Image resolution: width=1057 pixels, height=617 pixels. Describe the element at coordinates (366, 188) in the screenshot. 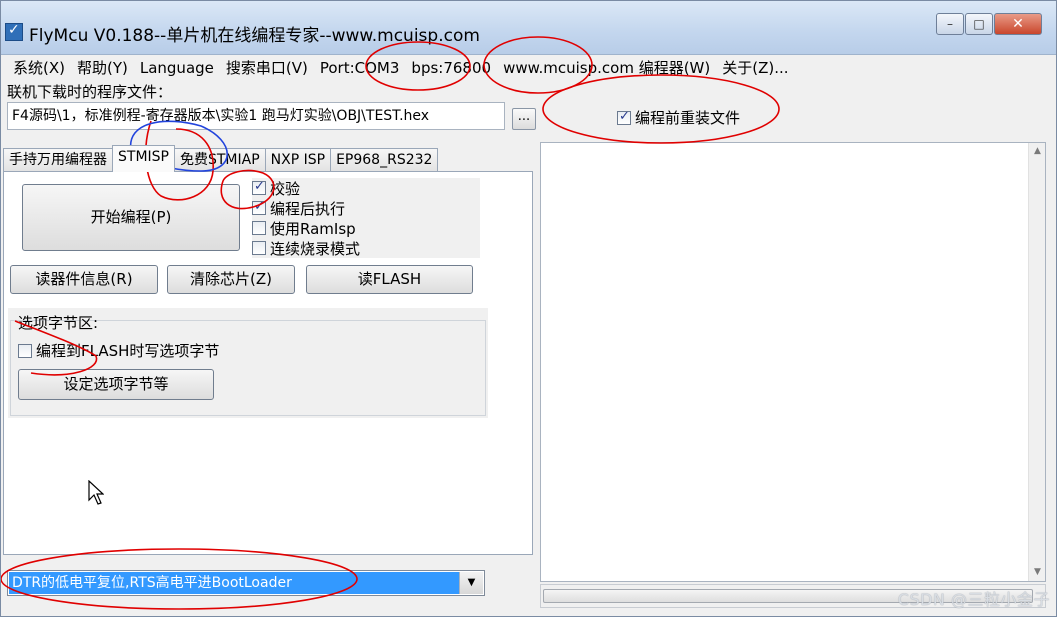

I see `option-verify: 校验` at that location.